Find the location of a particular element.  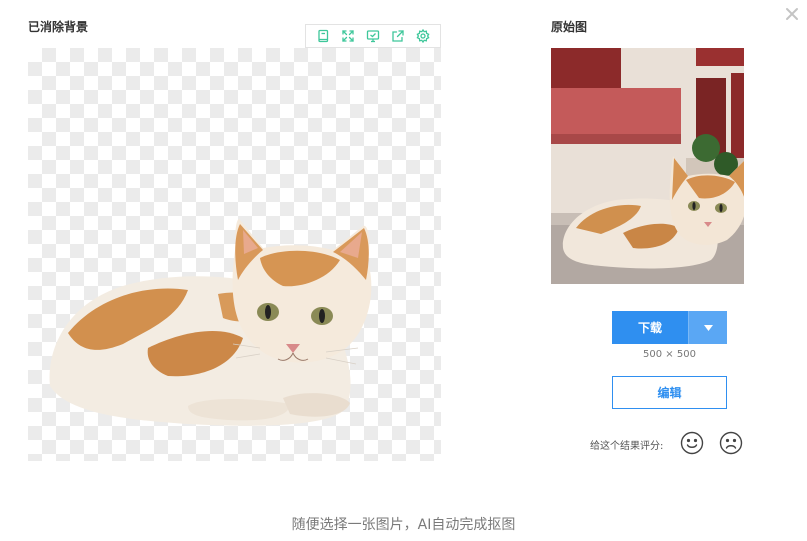

tool-settings-button is located at coordinates (423, 36).